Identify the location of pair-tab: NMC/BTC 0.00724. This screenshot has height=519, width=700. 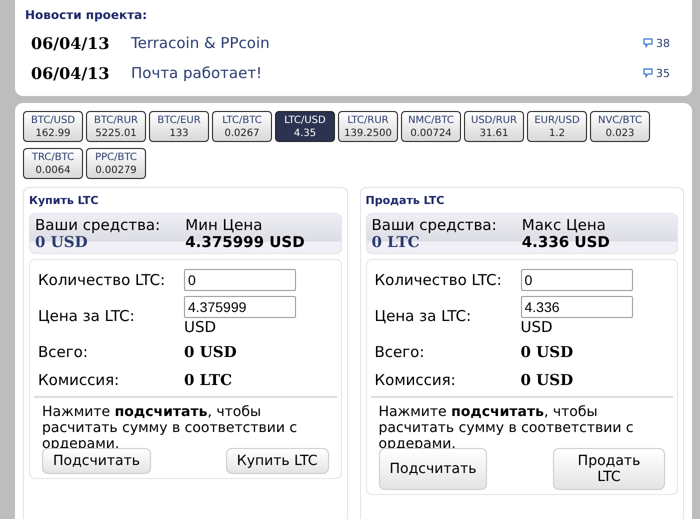
(431, 126).